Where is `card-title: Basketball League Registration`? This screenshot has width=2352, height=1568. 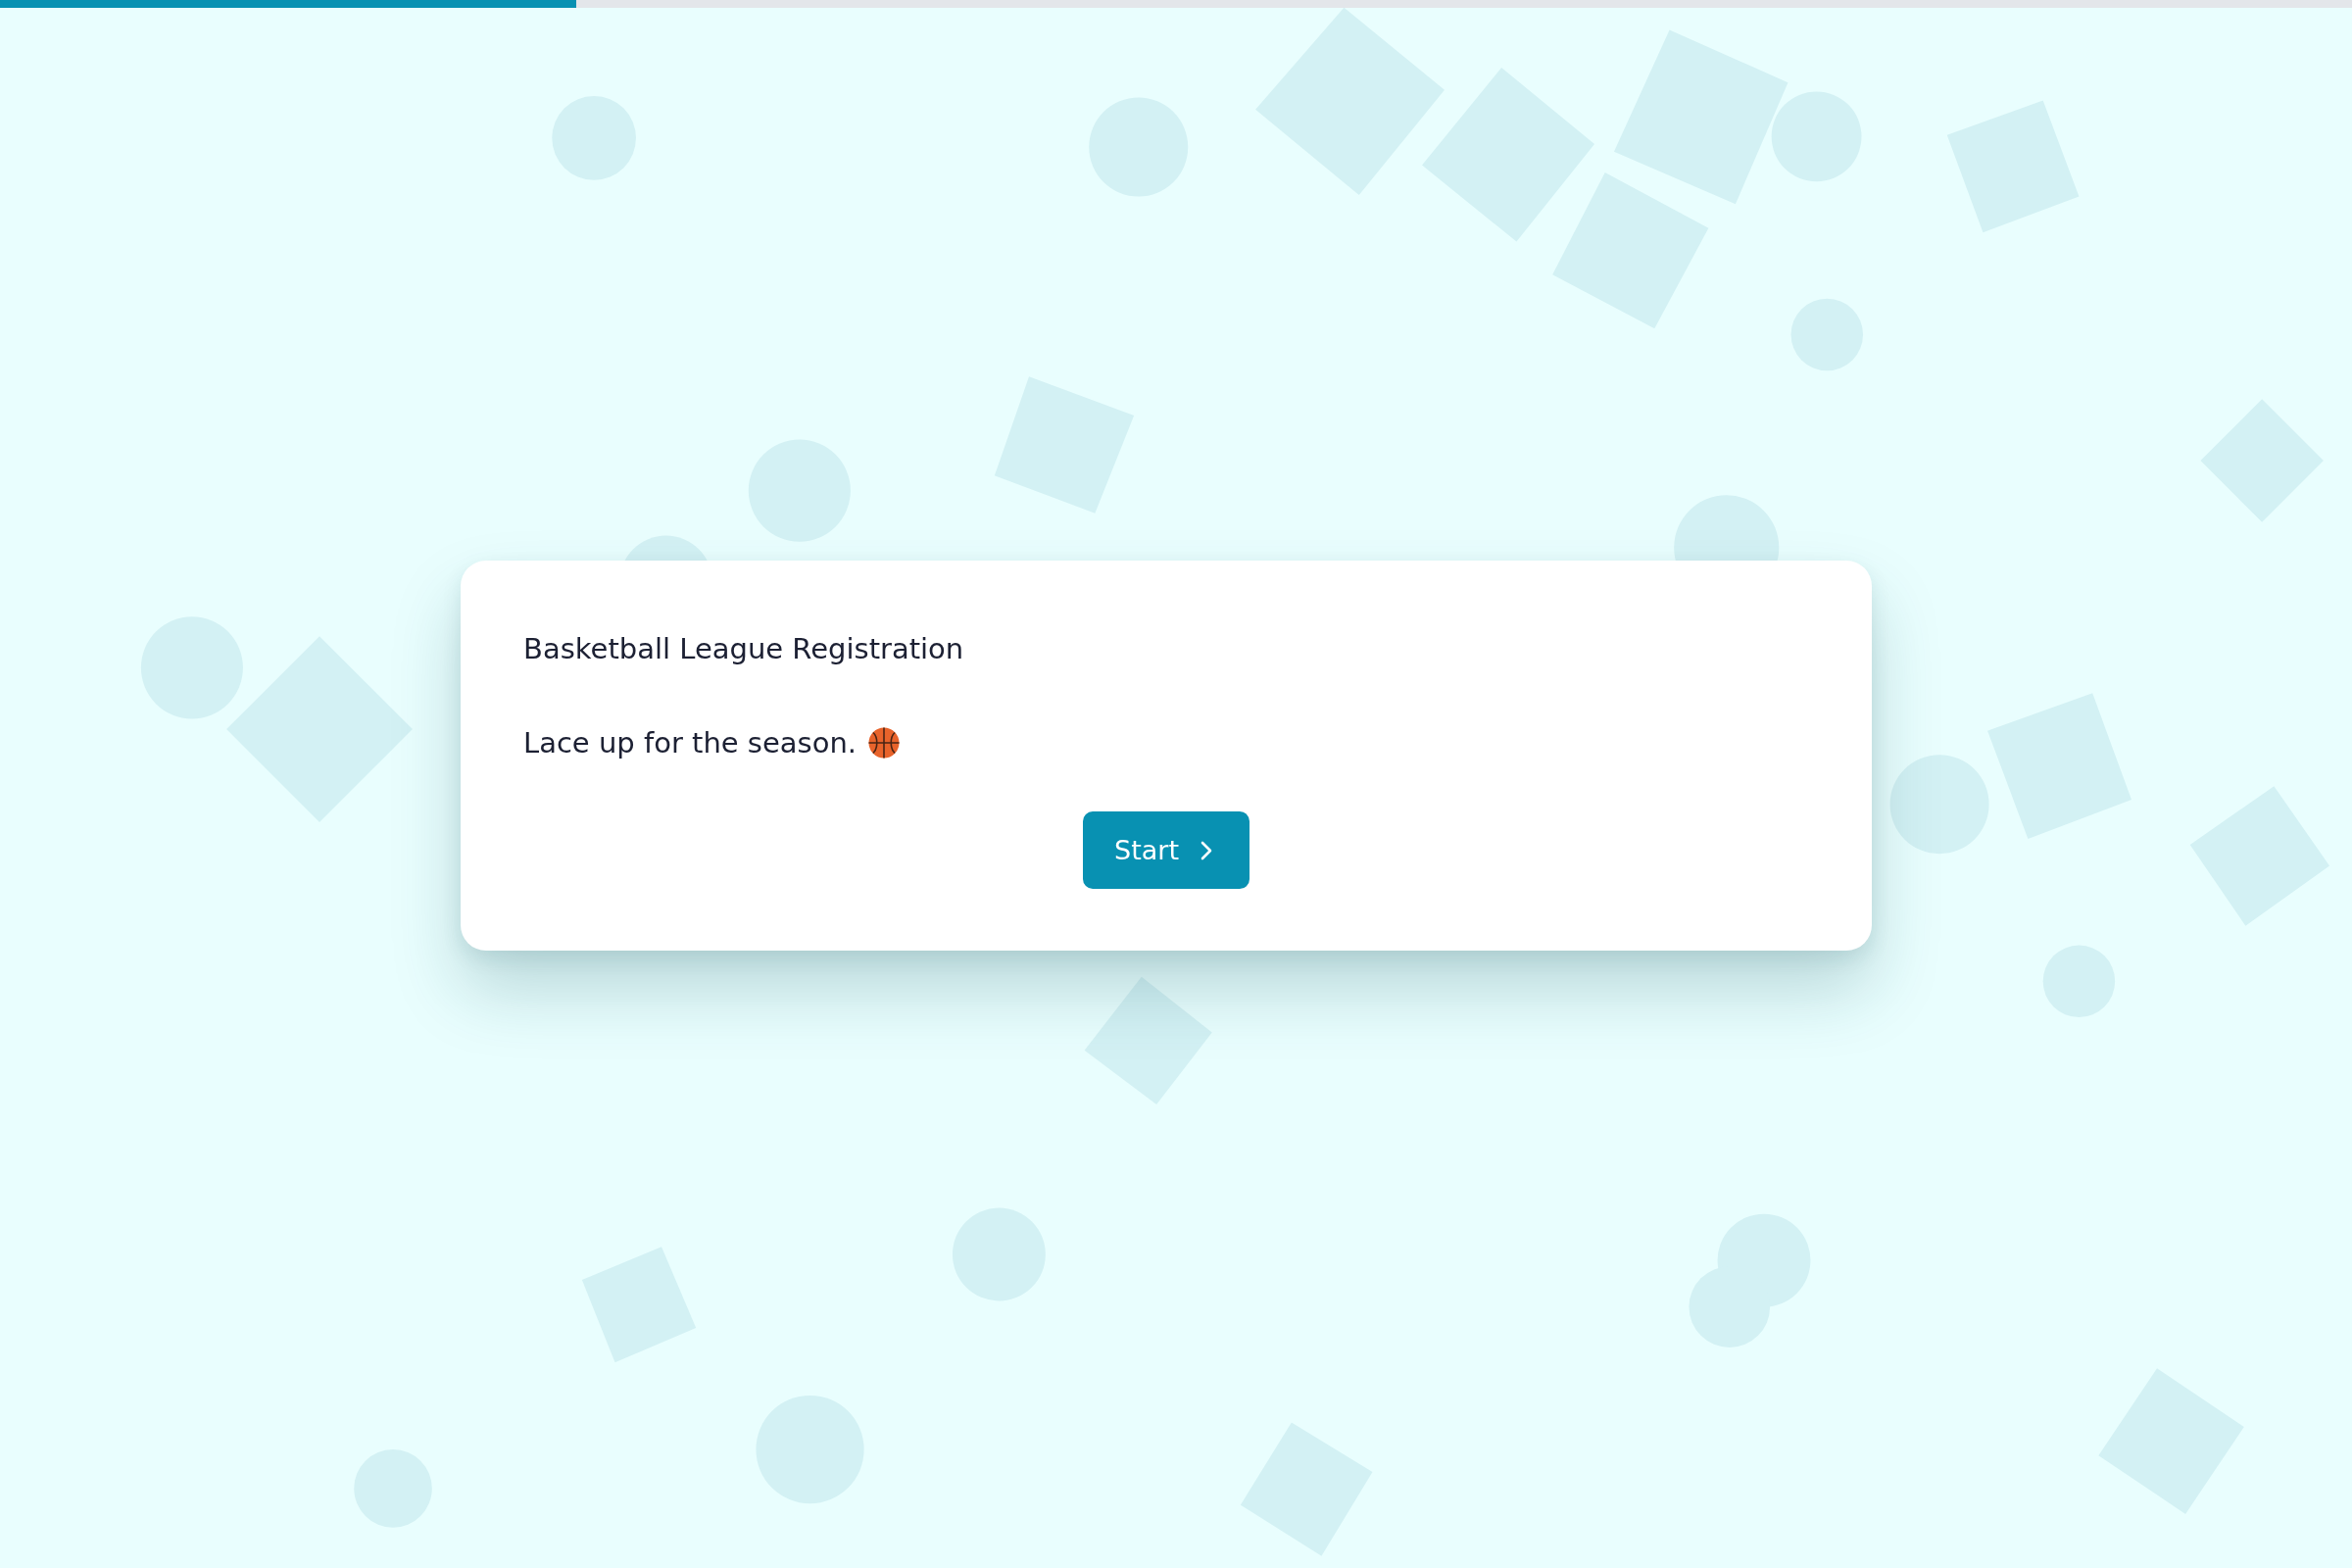
card-title: Basketball League Registration is located at coordinates (744, 649).